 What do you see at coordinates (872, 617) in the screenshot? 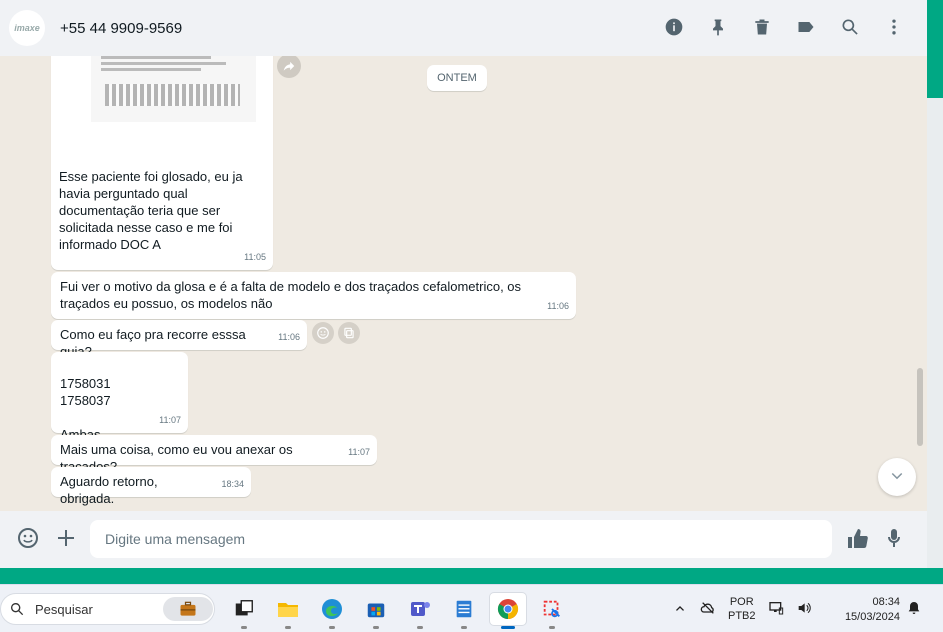
I see `clock-date: 15/03/2024` at bounding box center [872, 617].